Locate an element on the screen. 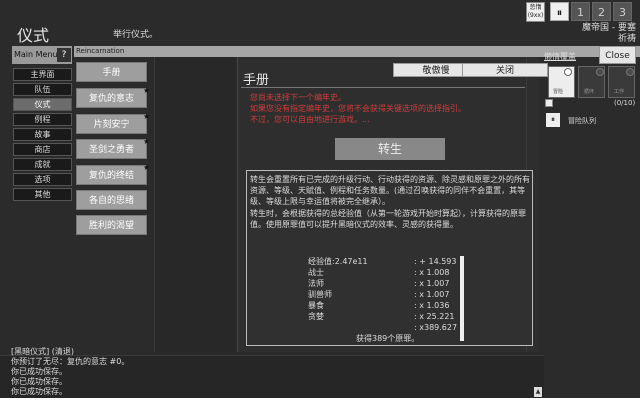 The width and height of the screenshot is (640, 398). close-button: 关闭 is located at coordinates (505, 70).